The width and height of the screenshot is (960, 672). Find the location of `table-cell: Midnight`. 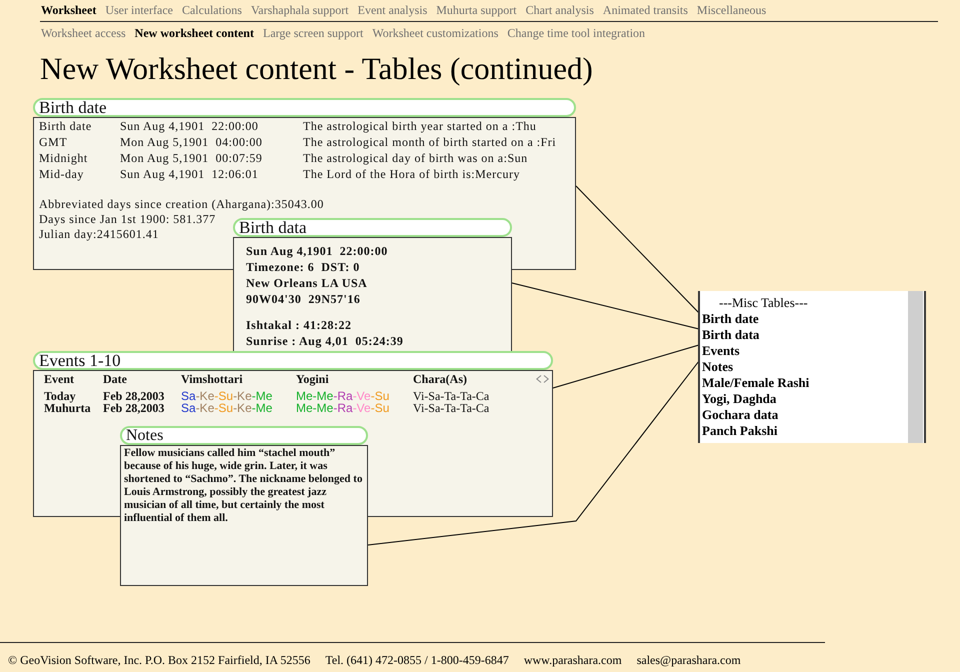

table-cell: Midnight is located at coordinates (63, 158).